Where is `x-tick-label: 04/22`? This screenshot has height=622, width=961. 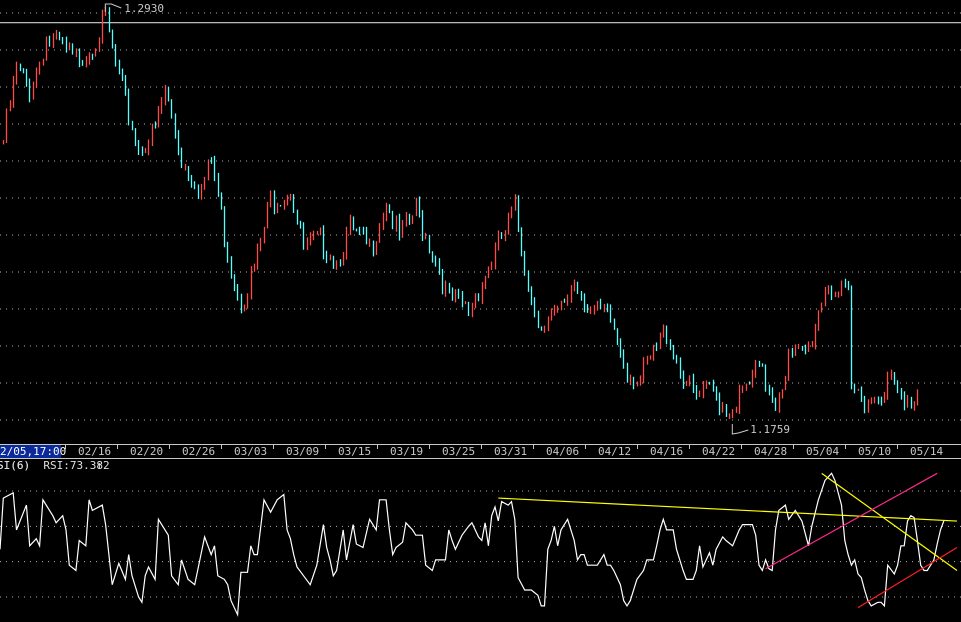 x-tick-label: 04/22 is located at coordinates (718, 451).